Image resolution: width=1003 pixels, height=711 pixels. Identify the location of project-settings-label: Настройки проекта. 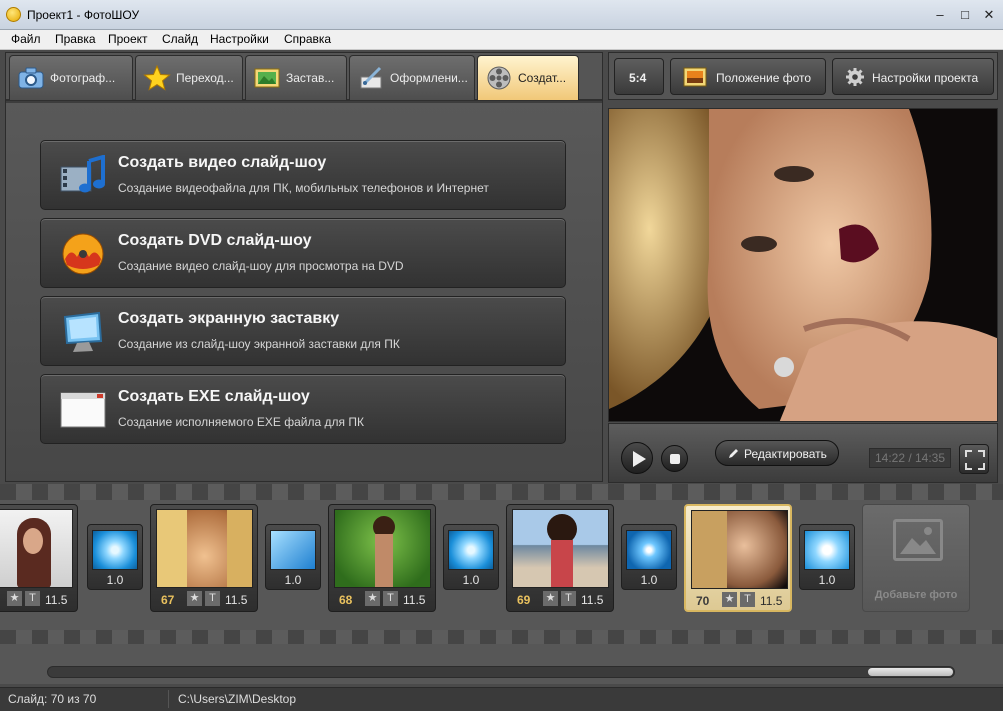
(925, 78).